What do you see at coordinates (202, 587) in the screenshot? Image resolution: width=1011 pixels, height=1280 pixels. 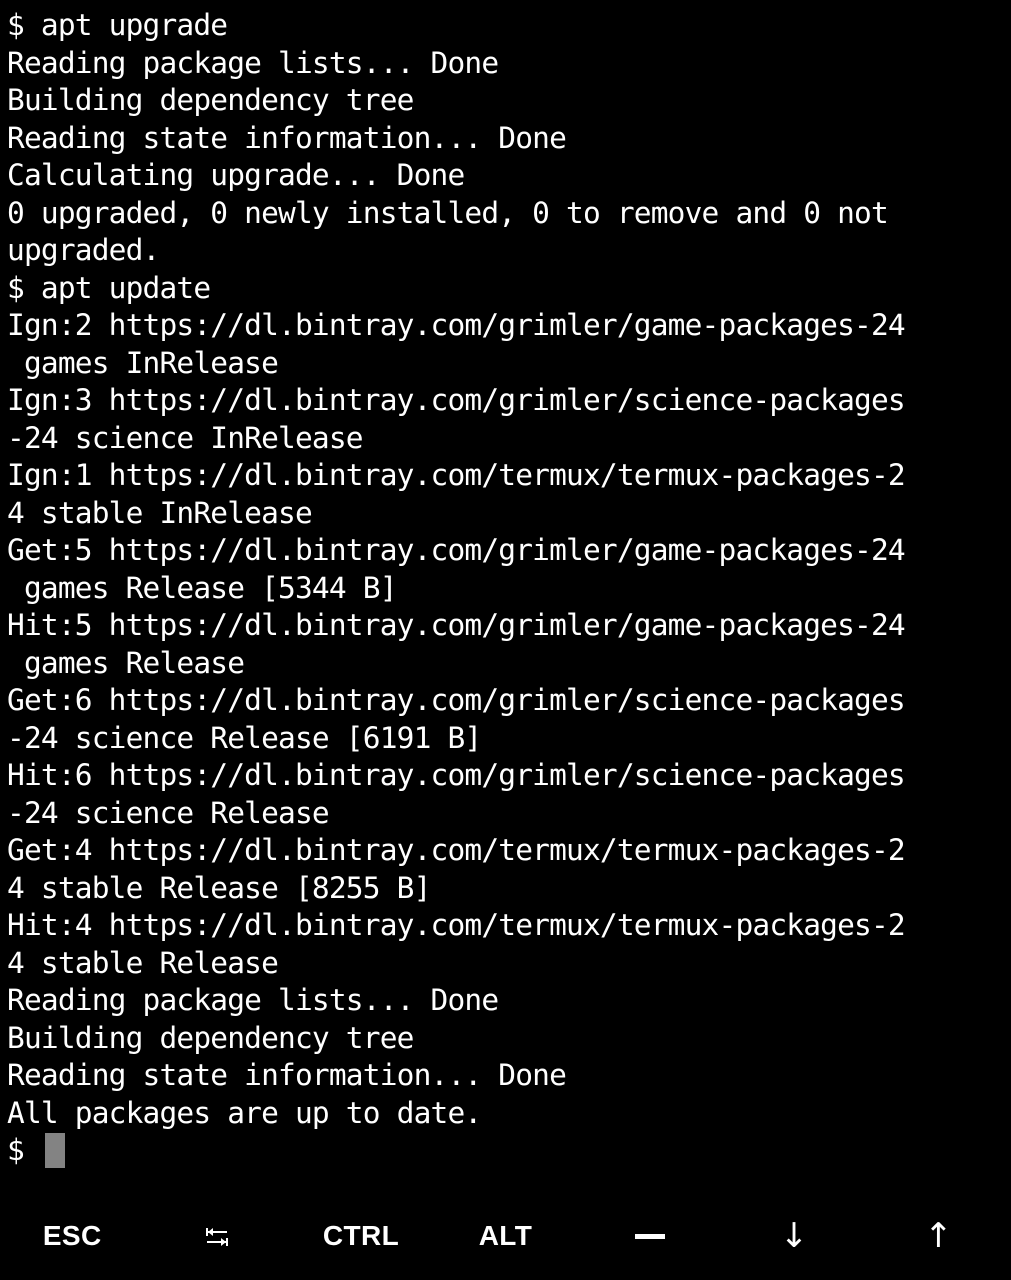 I see `terminal-line: games Release [5344 B]` at bounding box center [202, 587].